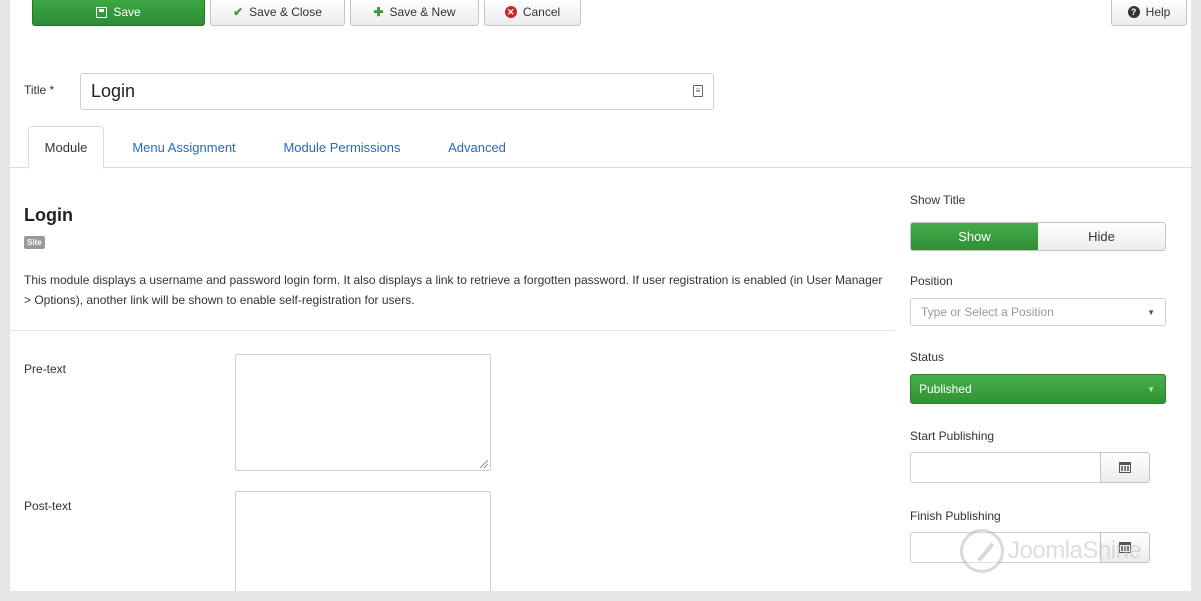 The width and height of the screenshot is (1201, 601). I want to click on help-label: Help, so click(1158, 12).